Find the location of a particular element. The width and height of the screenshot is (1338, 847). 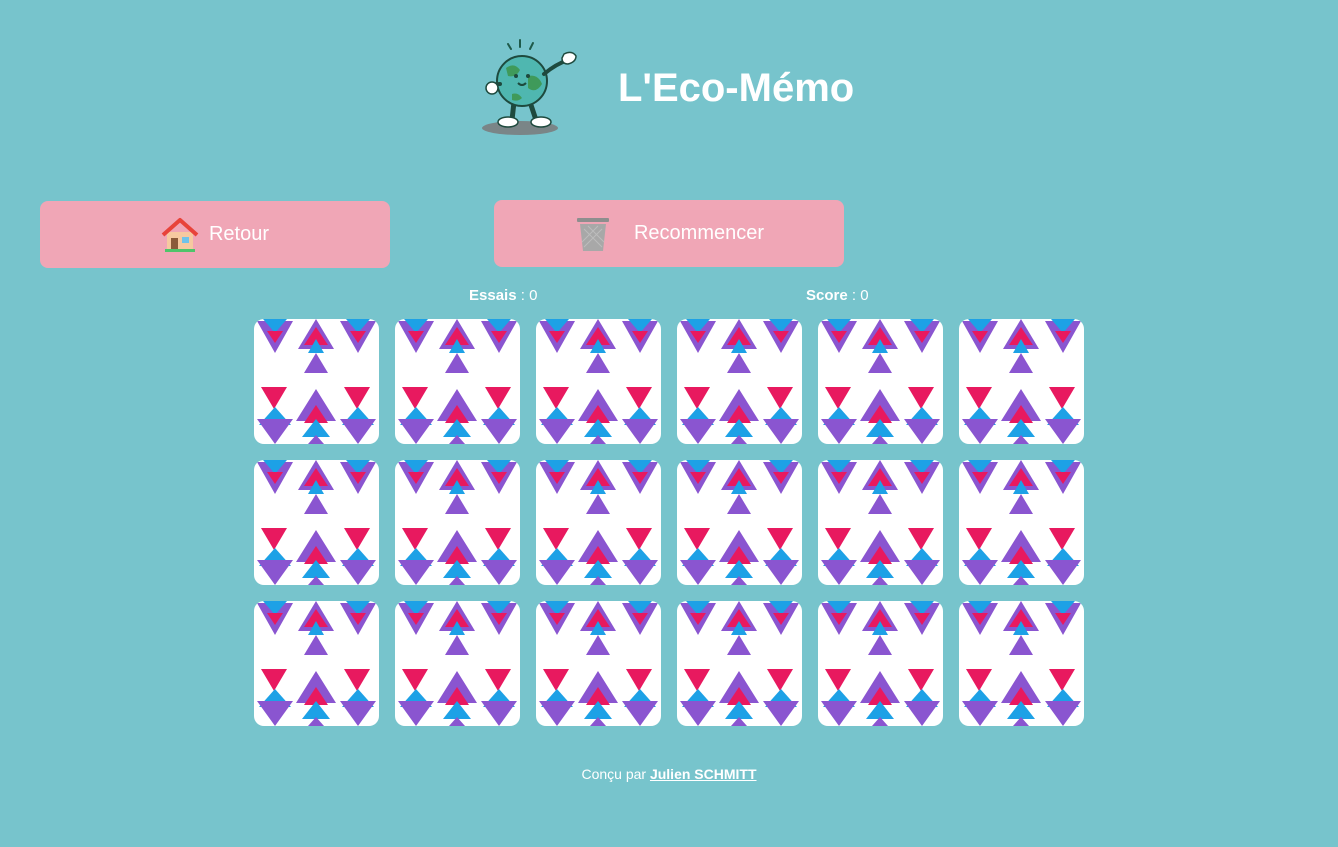

tries-value: 0 is located at coordinates (533, 295).